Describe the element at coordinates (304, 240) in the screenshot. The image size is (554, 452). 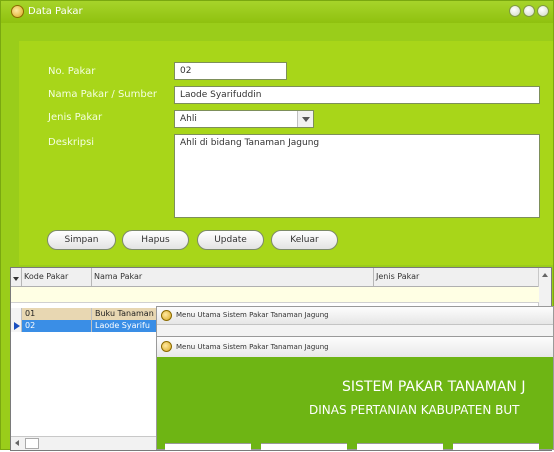
I see `keluar-button: Keluar` at that location.